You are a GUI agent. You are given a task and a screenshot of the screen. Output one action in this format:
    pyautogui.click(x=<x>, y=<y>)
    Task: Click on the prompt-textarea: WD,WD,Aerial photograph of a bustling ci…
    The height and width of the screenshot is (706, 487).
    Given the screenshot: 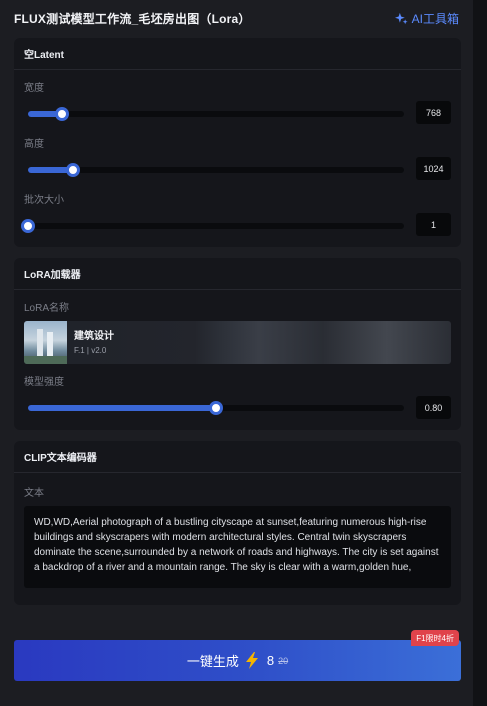 What is the action you would take?
    pyautogui.click(x=237, y=547)
    